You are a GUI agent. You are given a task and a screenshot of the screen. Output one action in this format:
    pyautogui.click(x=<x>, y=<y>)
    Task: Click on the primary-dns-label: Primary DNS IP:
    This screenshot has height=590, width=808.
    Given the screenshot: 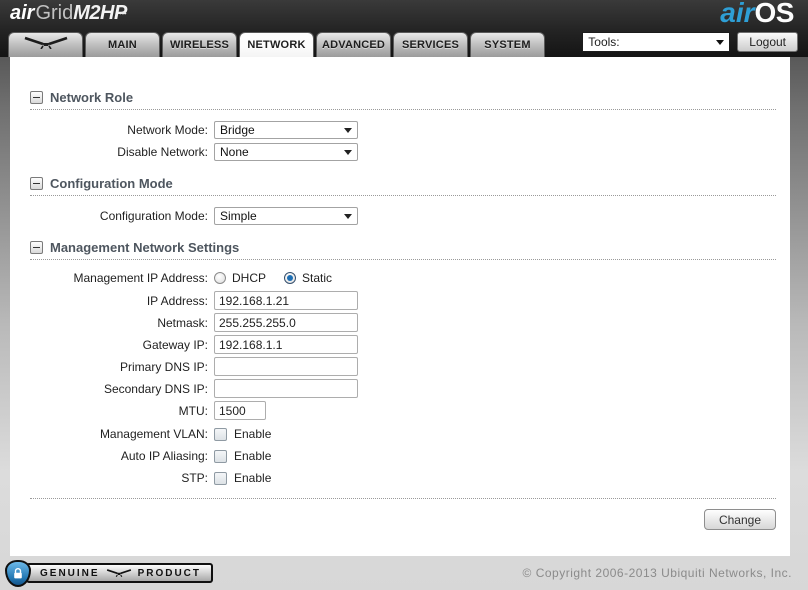 What is the action you would take?
    pyautogui.click(x=163, y=366)
    